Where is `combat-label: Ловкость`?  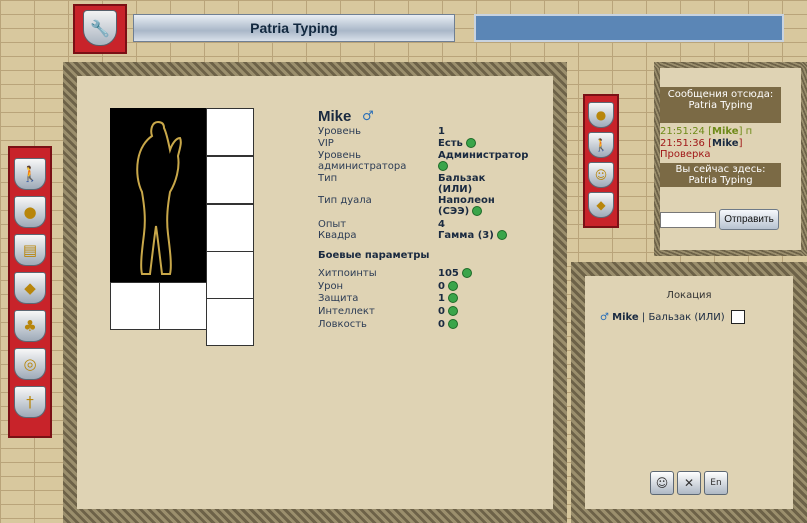
combat-label: Ловкость is located at coordinates (342, 324).